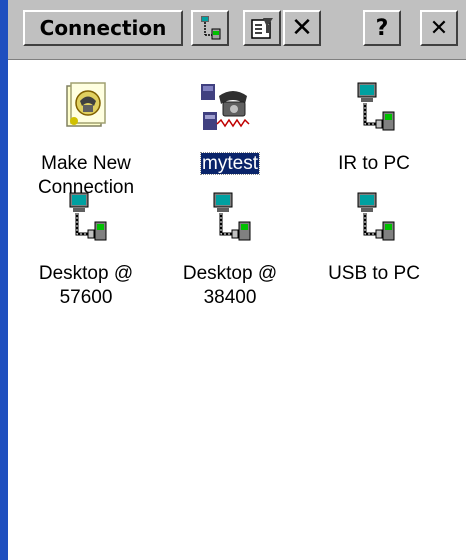 This screenshot has width=466, height=560. What do you see at coordinates (237, 30) in the screenshot?
I see `toolbar: Connection ✕ ? ✕` at bounding box center [237, 30].